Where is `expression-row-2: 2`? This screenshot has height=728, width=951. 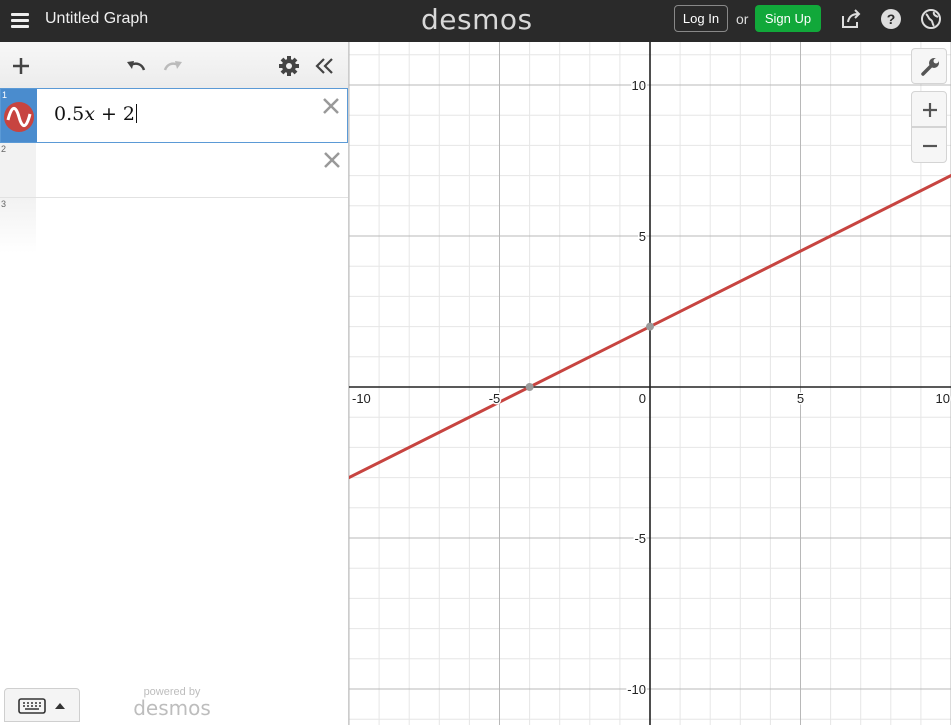 expression-row-2: 2 is located at coordinates (174, 170).